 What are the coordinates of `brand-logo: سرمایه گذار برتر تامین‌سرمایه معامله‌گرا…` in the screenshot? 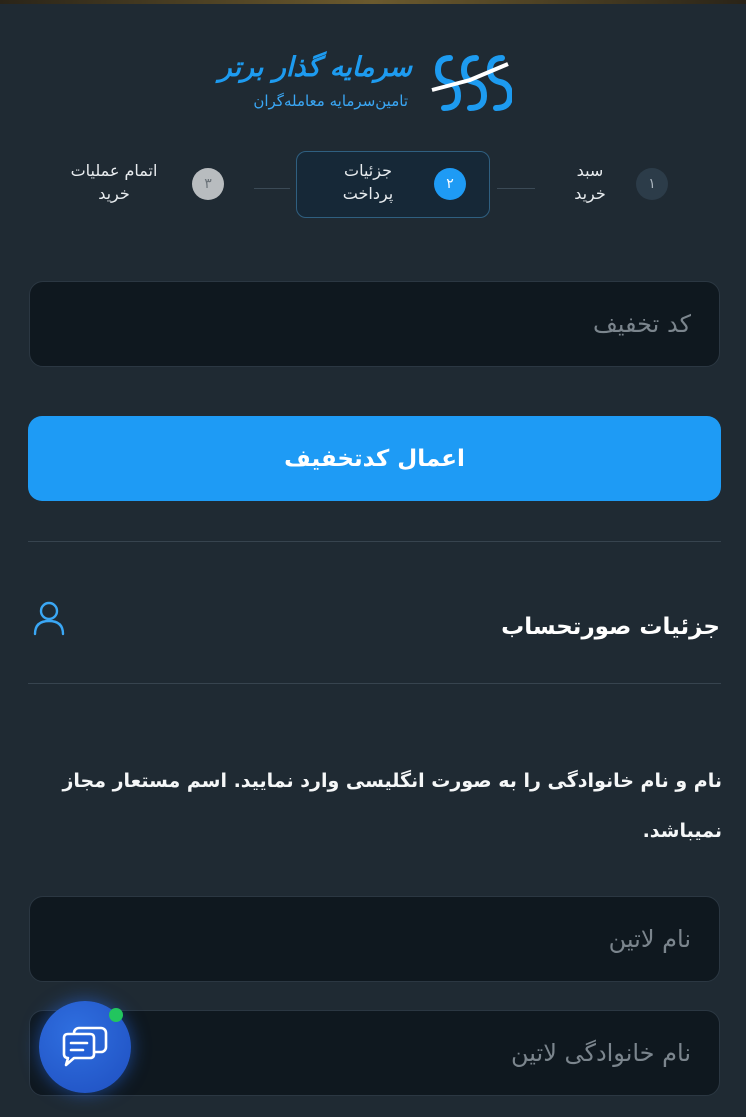 It's located at (367, 84).